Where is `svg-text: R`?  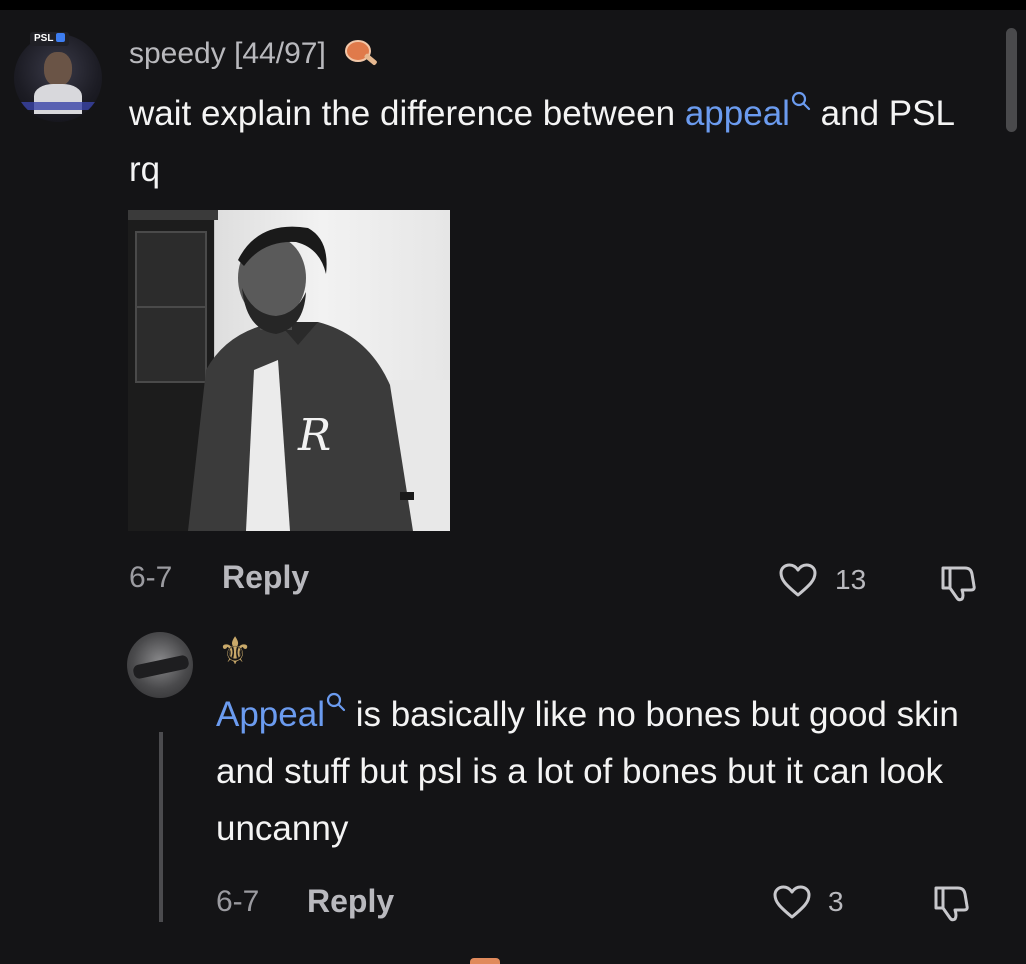
svg-text: R is located at coordinates (314, 435).